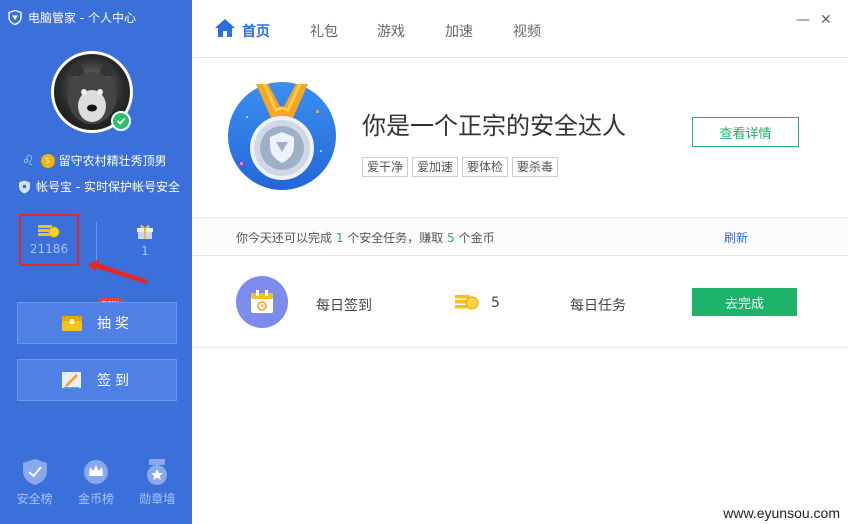  What do you see at coordinates (494, 126) in the screenshot?
I see `hero-title: 你是一个正宗的安全达人` at bounding box center [494, 126].